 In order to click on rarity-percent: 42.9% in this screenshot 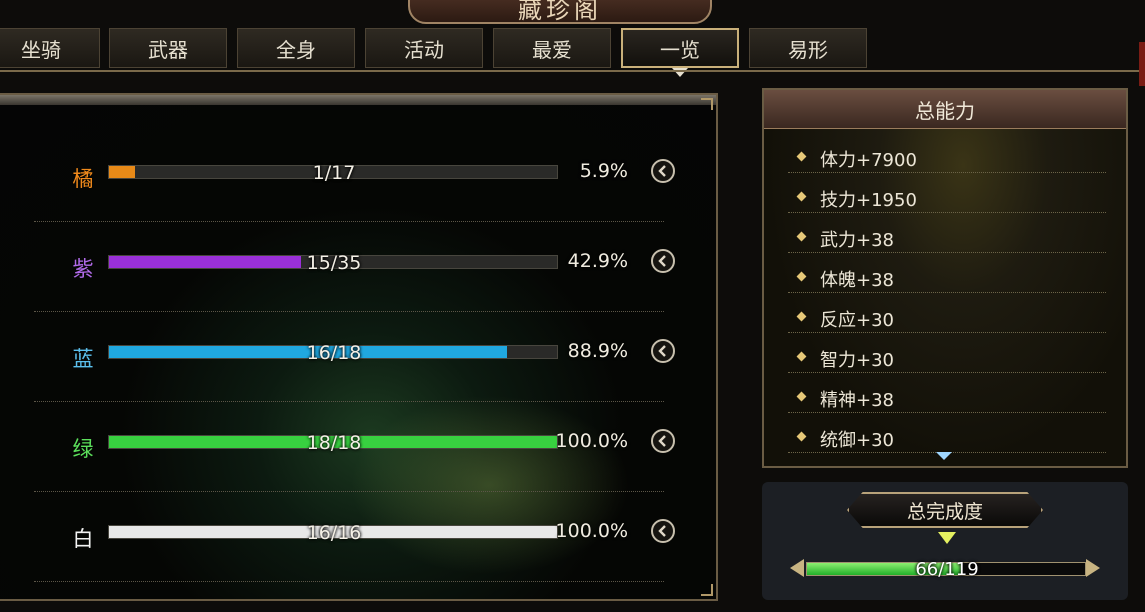, I will do `click(597, 261)`.